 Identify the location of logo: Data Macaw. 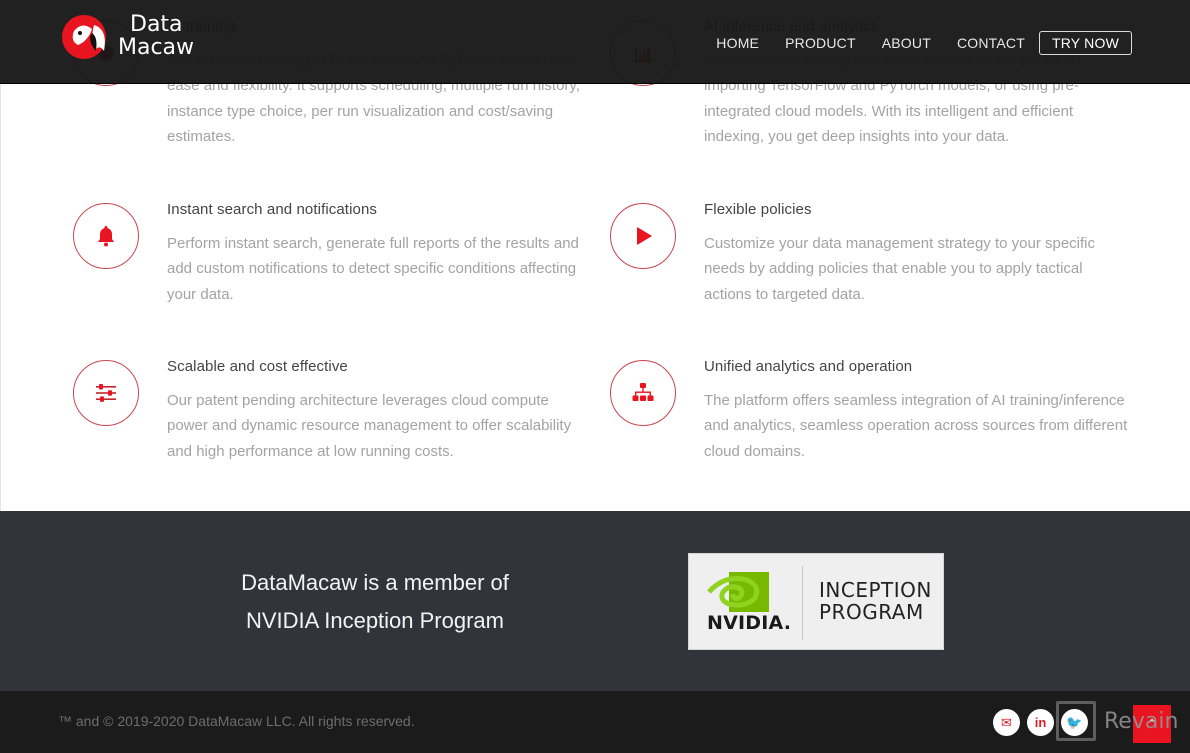
(132, 37).